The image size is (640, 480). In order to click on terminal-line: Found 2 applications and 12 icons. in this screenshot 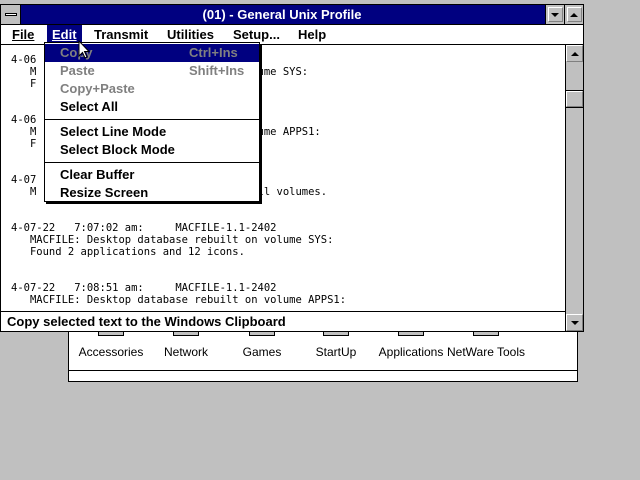, I will do `click(128, 252)`.